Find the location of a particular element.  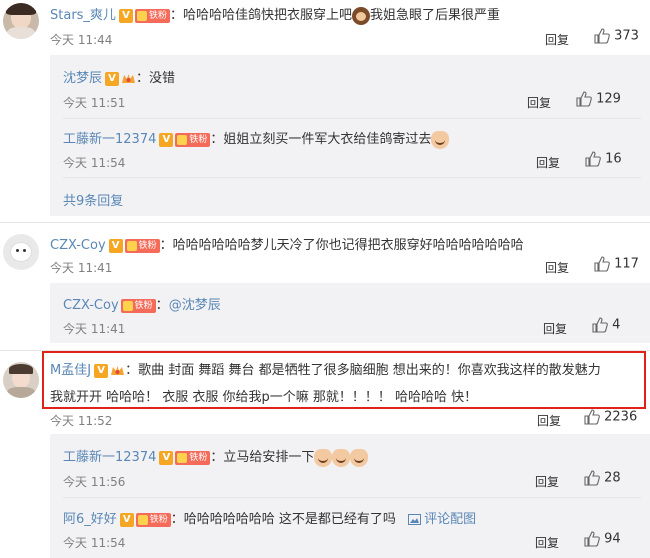

comment-pic-link: 评论配图 is located at coordinates (442, 519).